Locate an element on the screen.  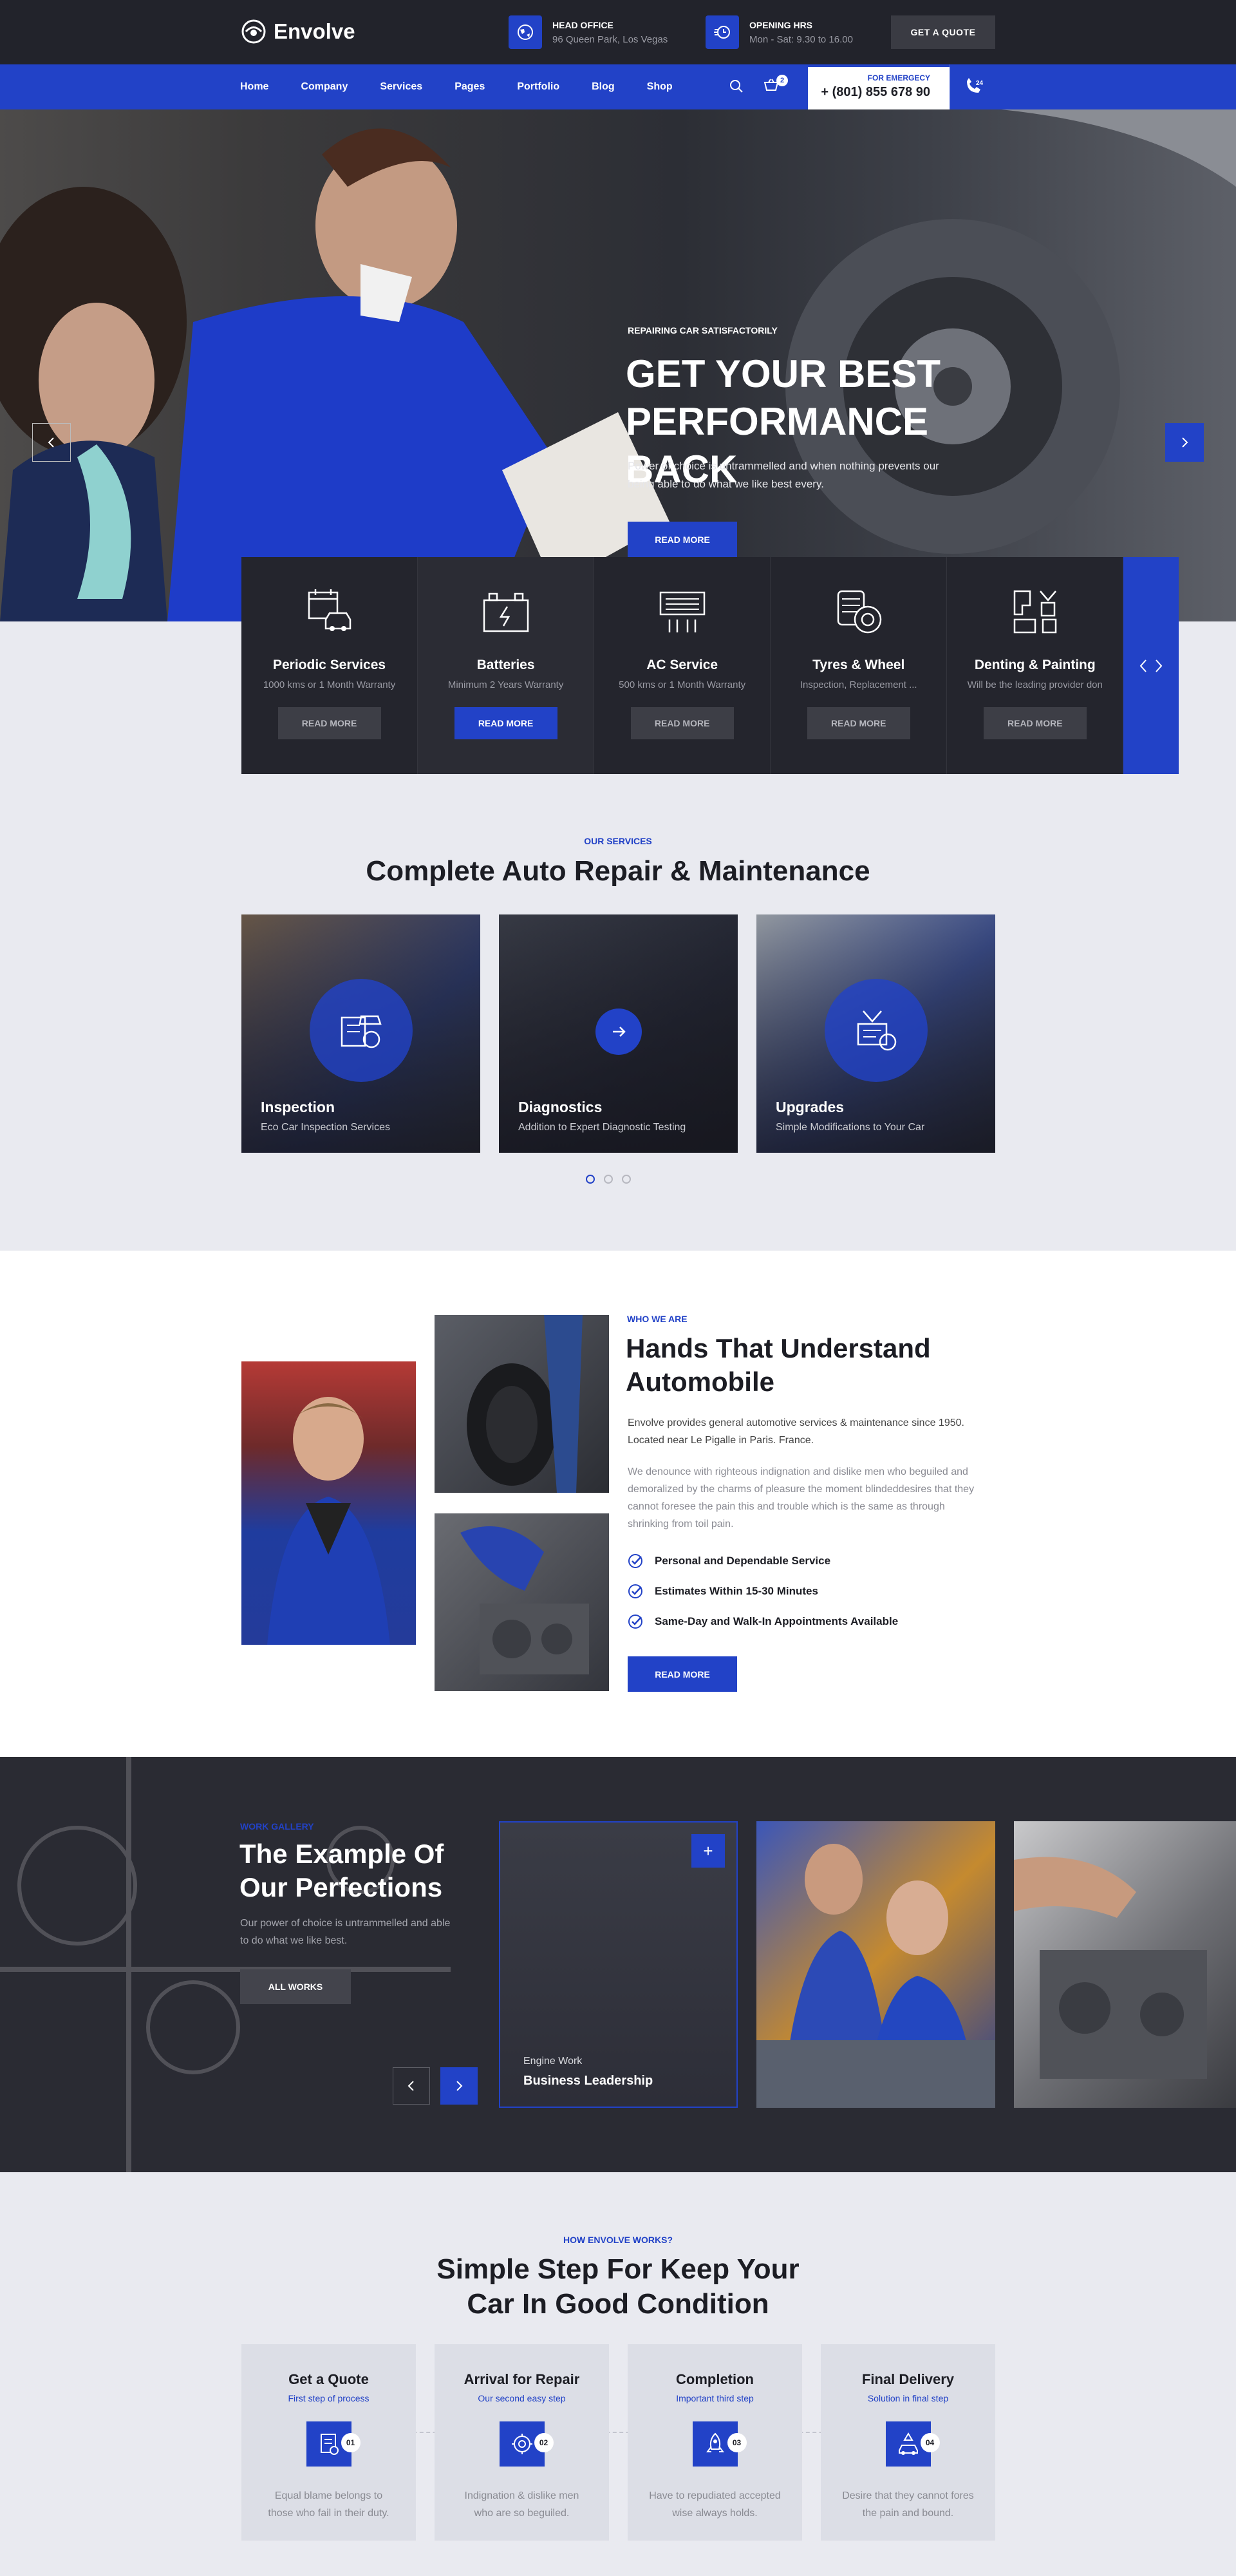
hours-value: Mon - Sat: 9.30 to 16.00 is located at coordinates (801, 39).